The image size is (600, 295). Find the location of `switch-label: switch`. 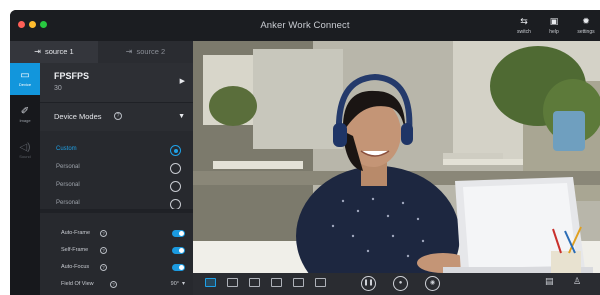

switch-label: switch is located at coordinates (524, 32).